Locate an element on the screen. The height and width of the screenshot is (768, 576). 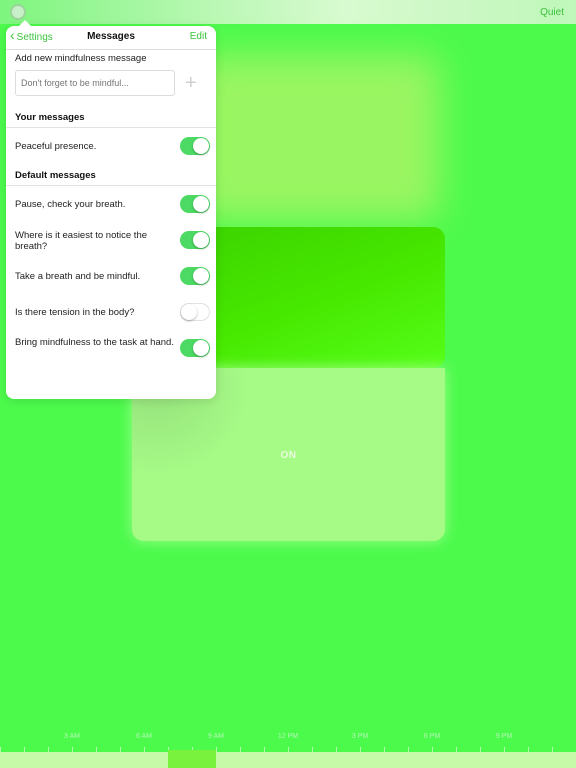
top-bar: Quiet is located at coordinates (288, 12).